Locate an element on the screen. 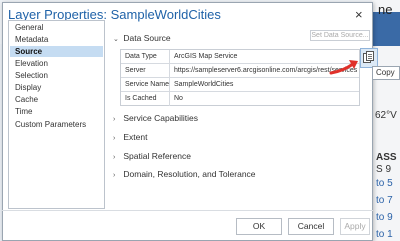 The height and width of the screenshot is (241, 400). red-arrow-annotation is located at coordinates (343, 67).